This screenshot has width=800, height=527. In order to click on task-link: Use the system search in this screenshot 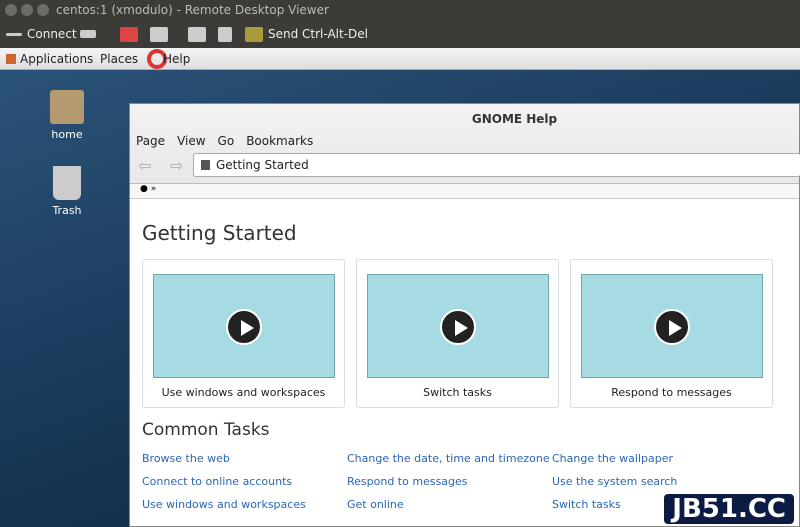, I will do `click(654, 481)`.